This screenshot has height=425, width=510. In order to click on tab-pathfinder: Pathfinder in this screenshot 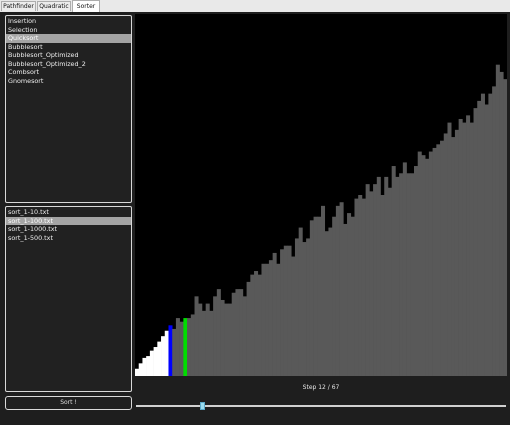, I will do `click(18, 6)`.